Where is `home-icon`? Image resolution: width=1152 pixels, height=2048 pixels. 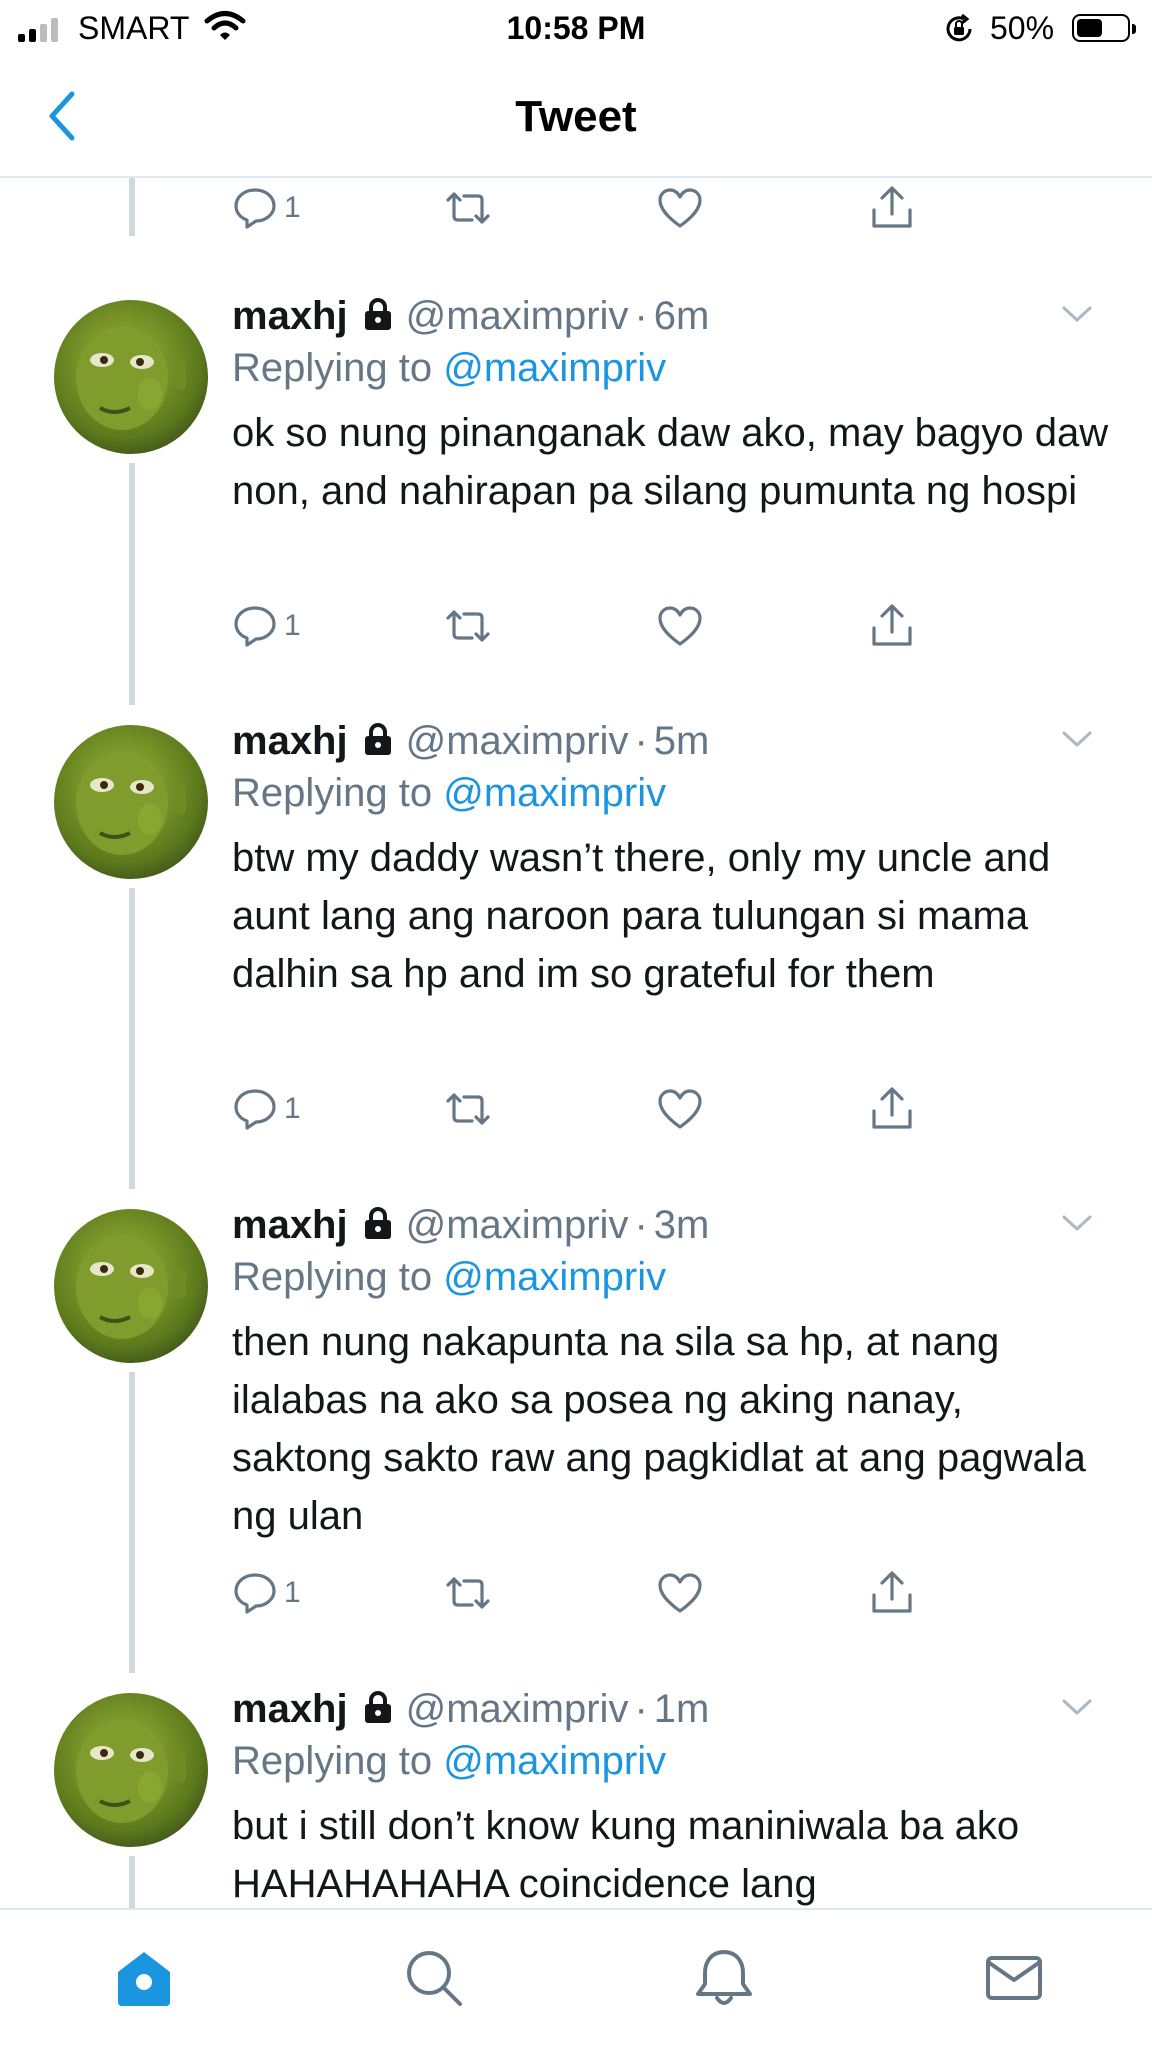
home-icon is located at coordinates (144, 1979).